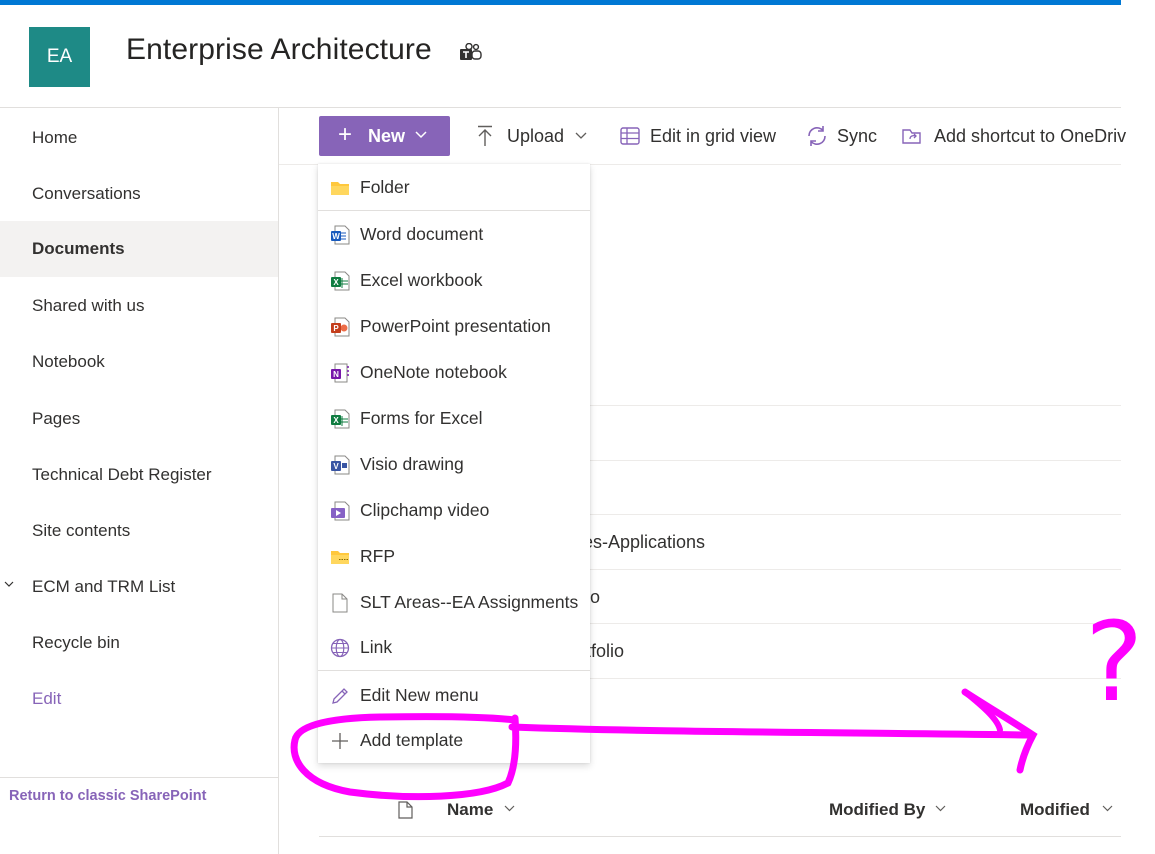 The image size is (1155, 854). What do you see at coordinates (471, 53) in the screenshot?
I see `teams-icon` at bounding box center [471, 53].